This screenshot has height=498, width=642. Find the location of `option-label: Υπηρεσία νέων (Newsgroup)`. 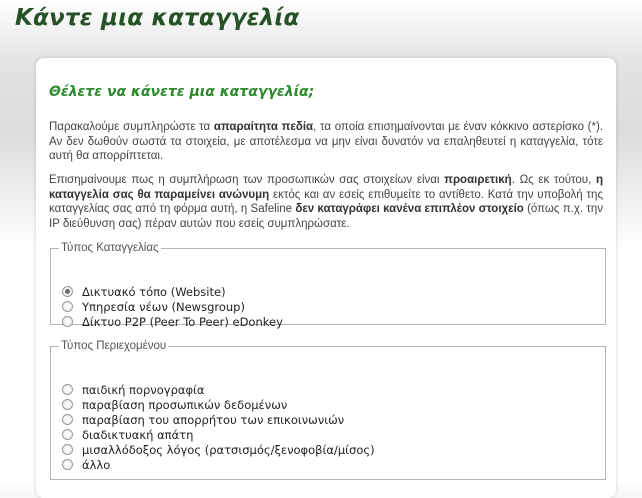

option-label: Υπηρεσία νέων (Newsgroup) is located at coordinates (163, 306).